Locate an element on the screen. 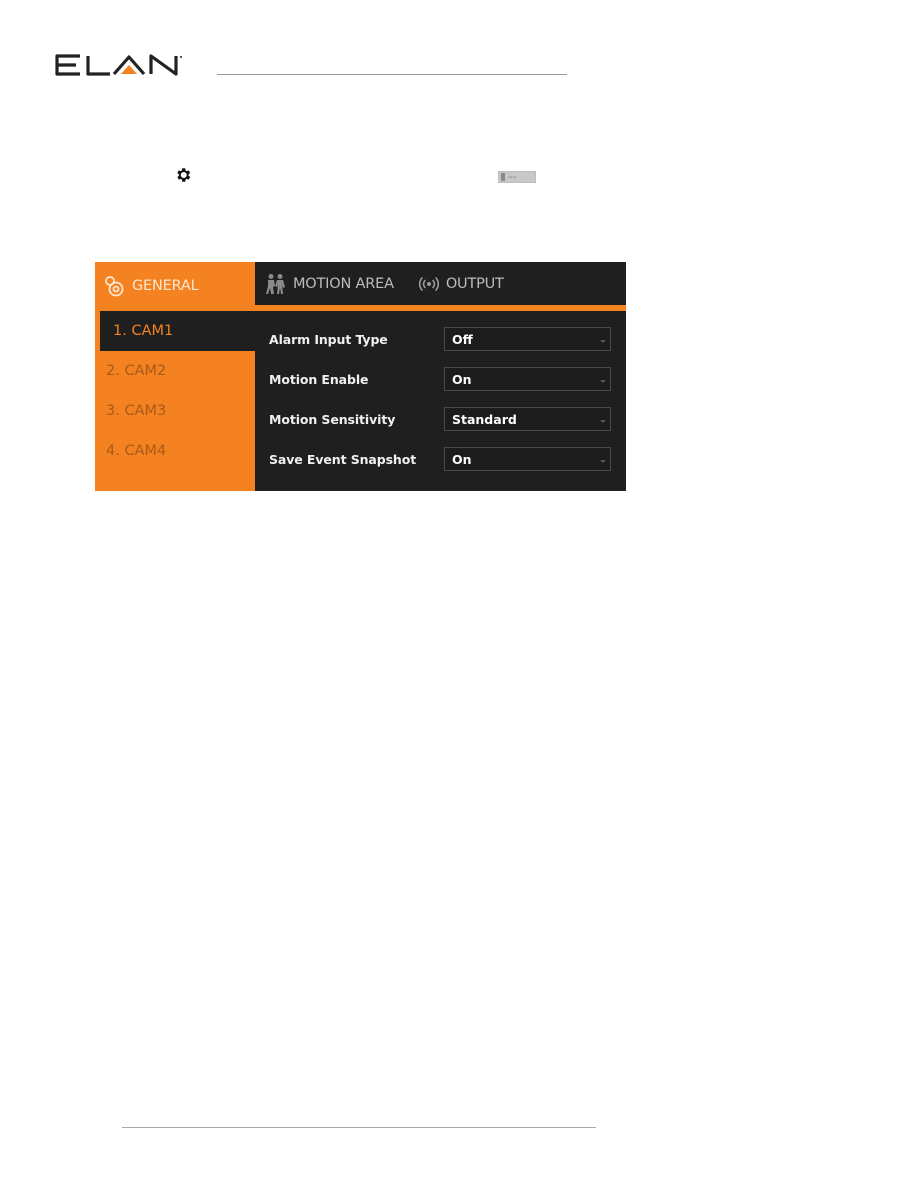  select-value: Standard is located at coordinates (484, 419).